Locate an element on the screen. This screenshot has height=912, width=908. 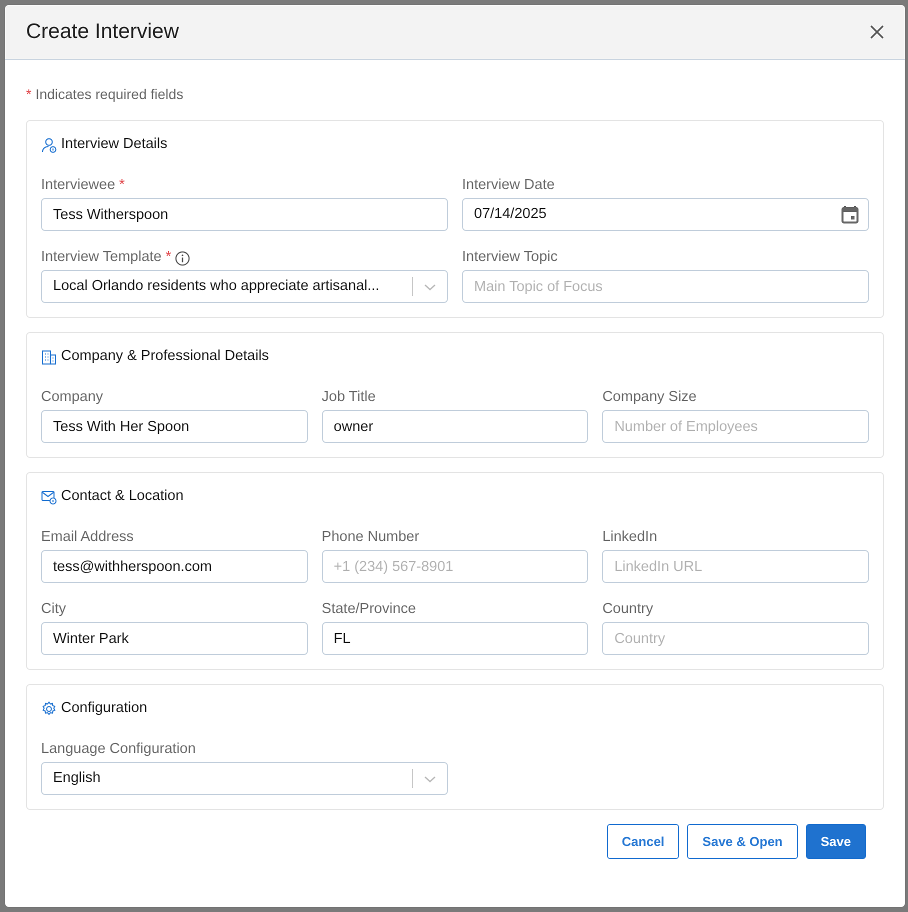
input-field: Winter Park is located at coordinates (174, 638).